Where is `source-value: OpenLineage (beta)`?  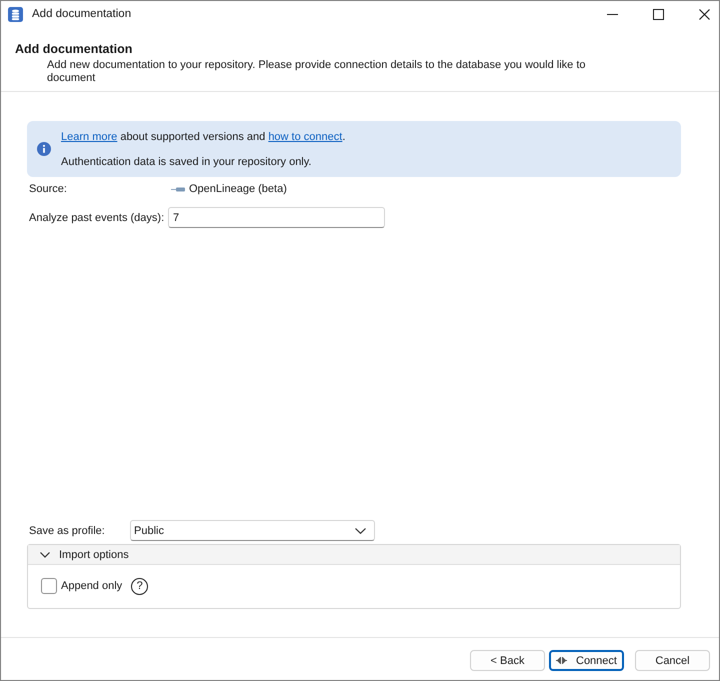 source-value: OpenLineage (beta) is located at coordinates (238, 189).